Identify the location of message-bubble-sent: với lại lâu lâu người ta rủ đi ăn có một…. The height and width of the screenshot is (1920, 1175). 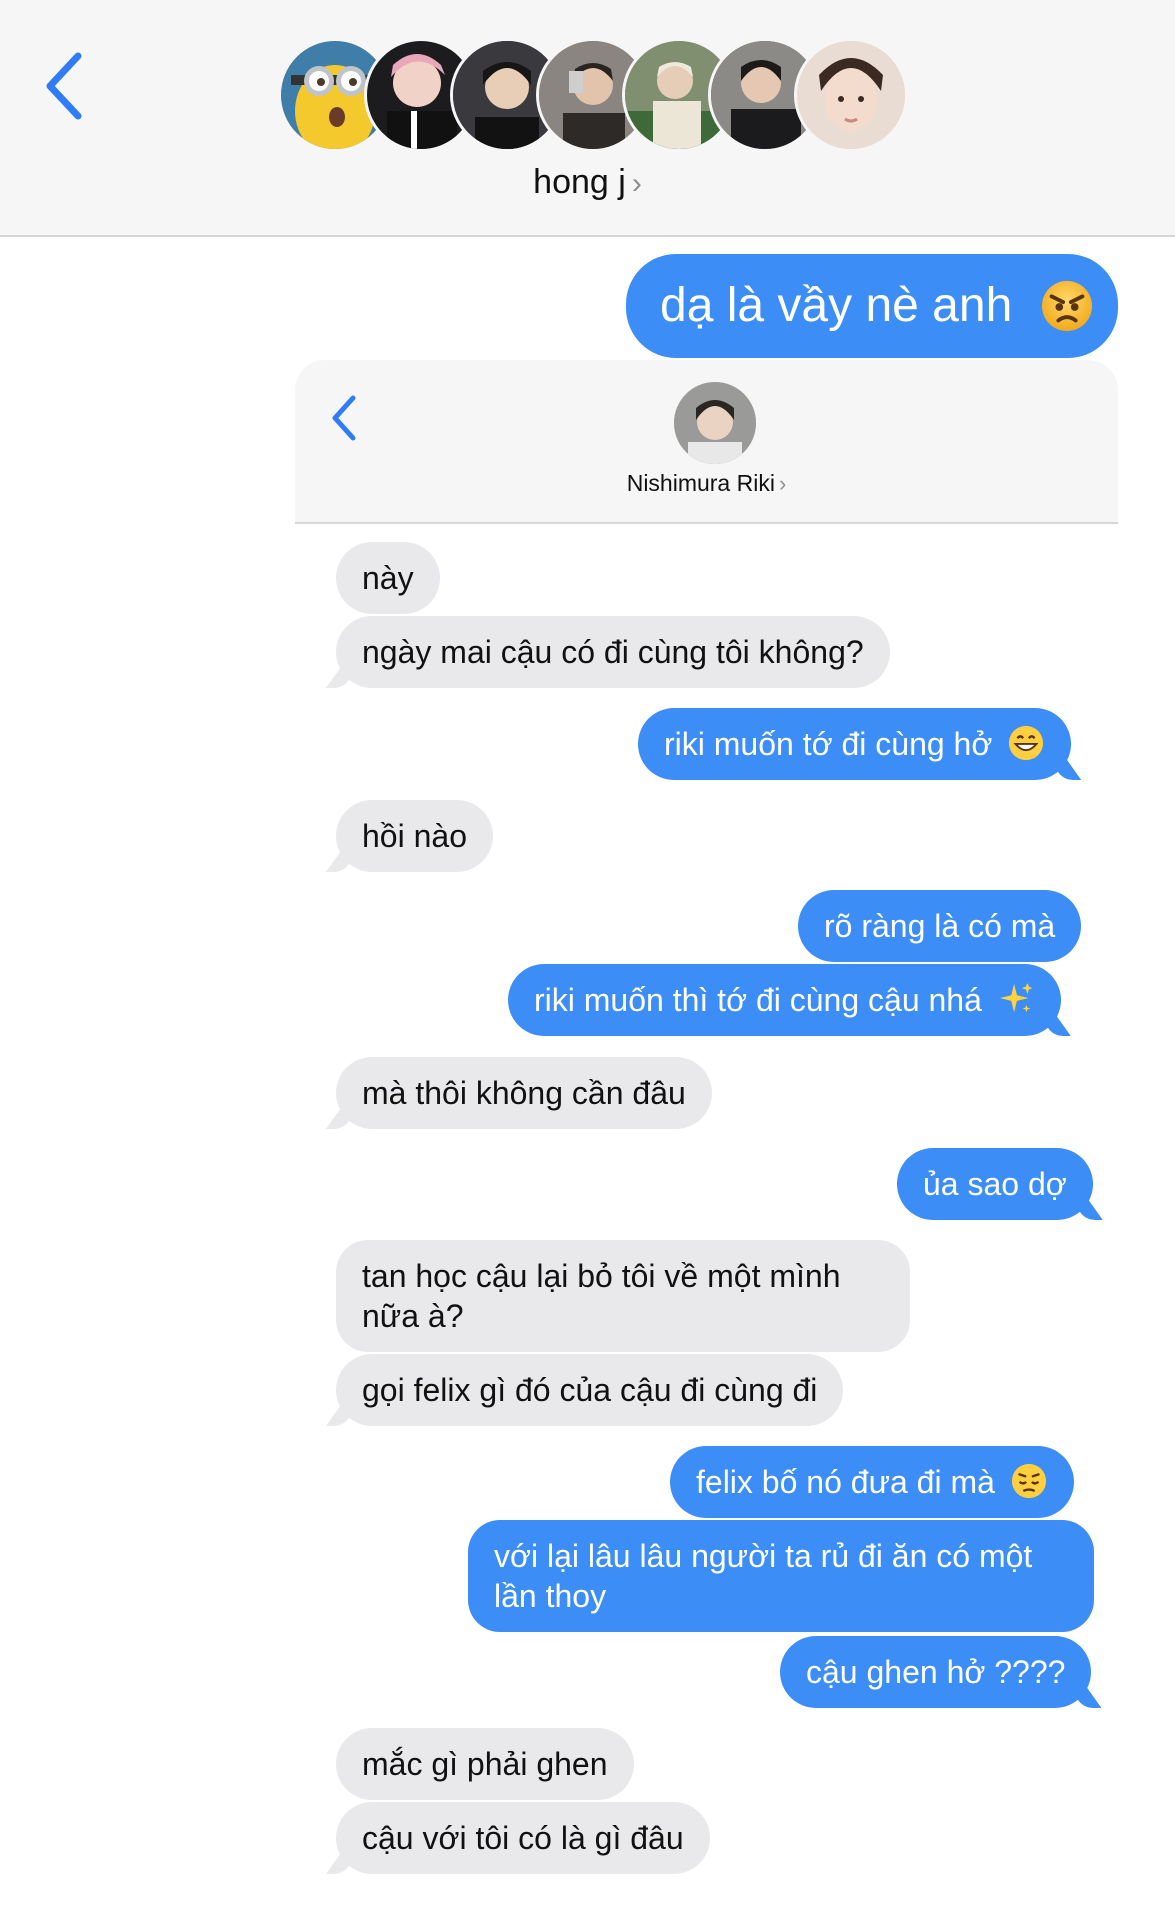
(781, 1576).